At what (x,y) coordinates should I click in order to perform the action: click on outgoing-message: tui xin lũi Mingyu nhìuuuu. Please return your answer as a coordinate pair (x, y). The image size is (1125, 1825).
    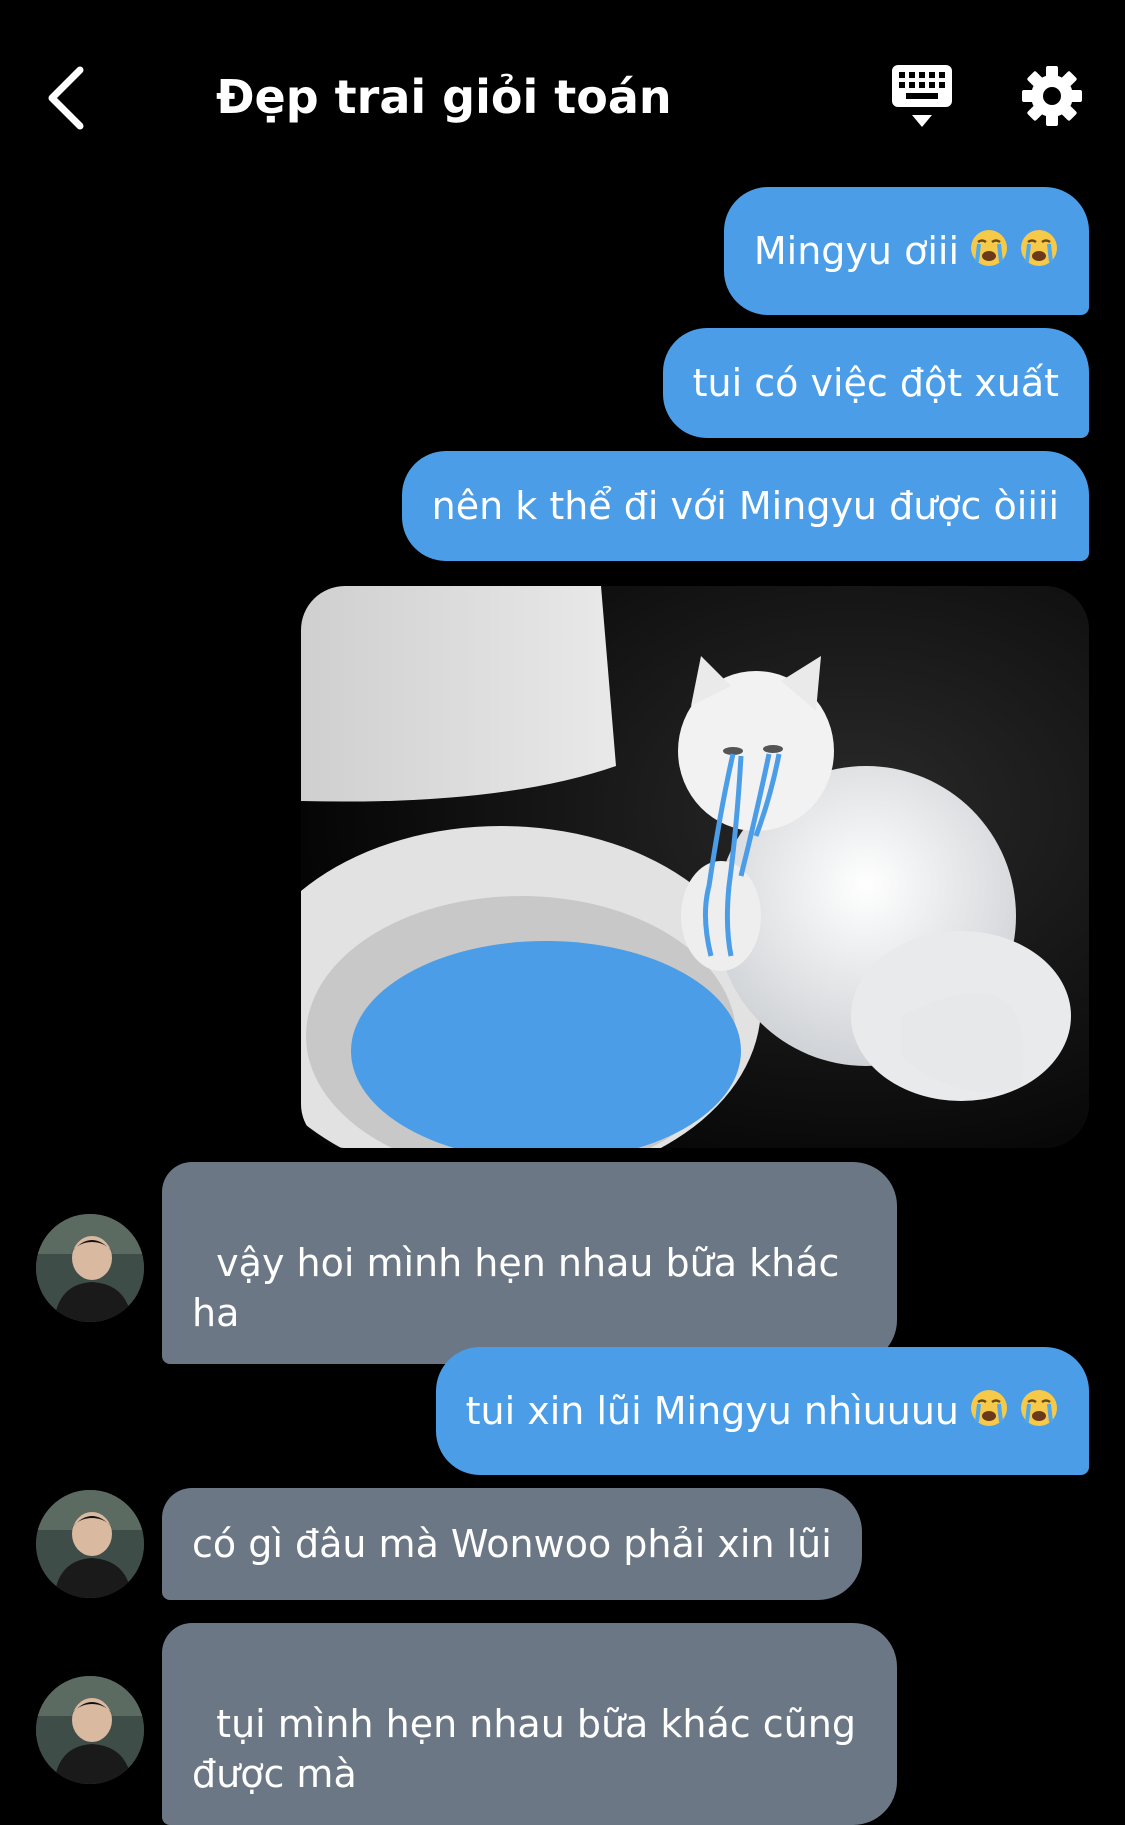
    Looking at the image, I should click on (762, 1411).